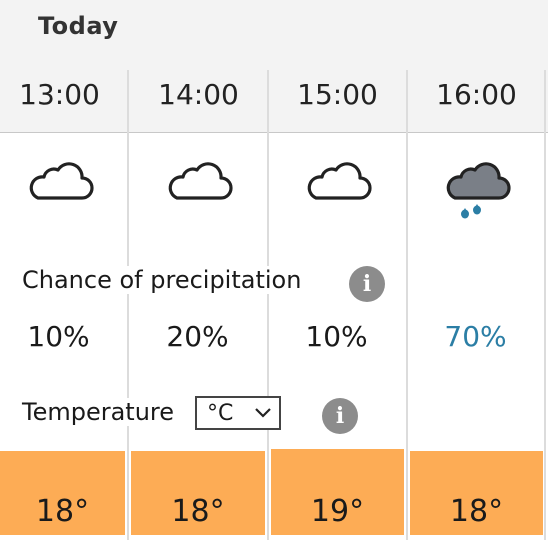 The image size is (548, 540). I want to click on precipitation-label: Chance of precipitation, so click(165, 280).